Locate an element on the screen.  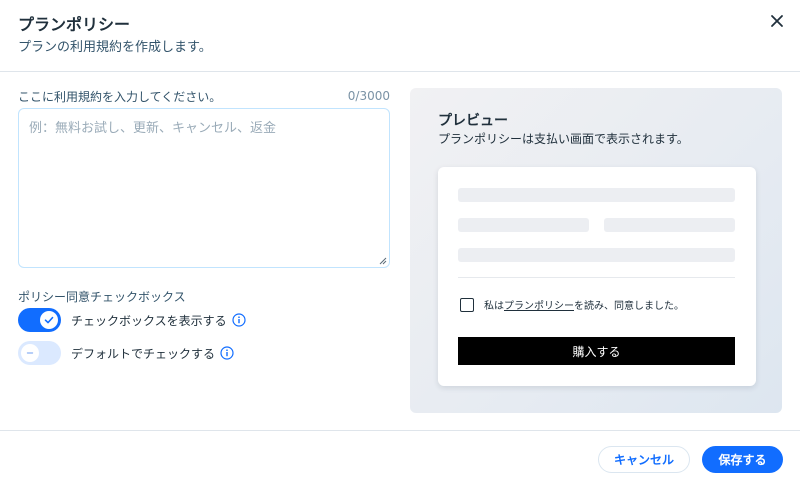
show-checkbox-toggle is located at coordinates (39, 320).